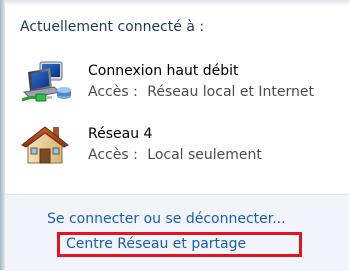 The width and height of the screenshot is (349, 271). I want to click on network-connection-icon, so click(47, 85).